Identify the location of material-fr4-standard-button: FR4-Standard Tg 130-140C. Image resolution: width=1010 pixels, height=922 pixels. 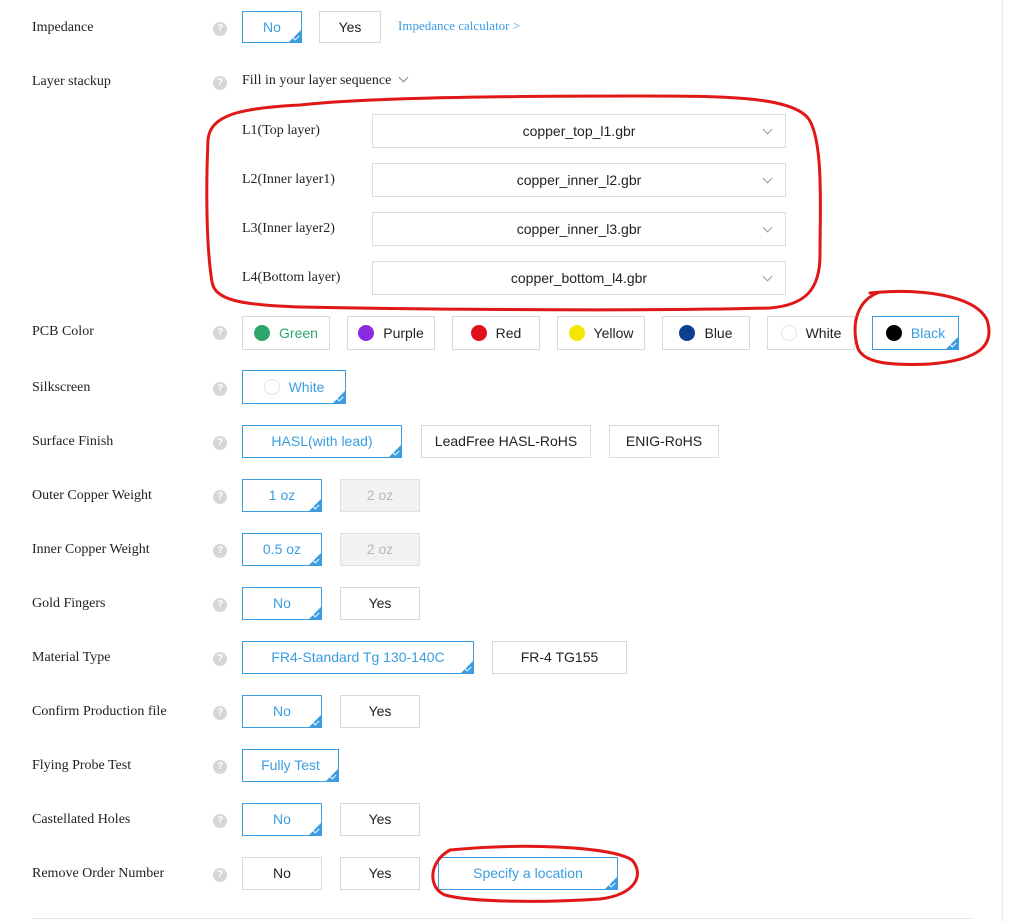
(358, 657).